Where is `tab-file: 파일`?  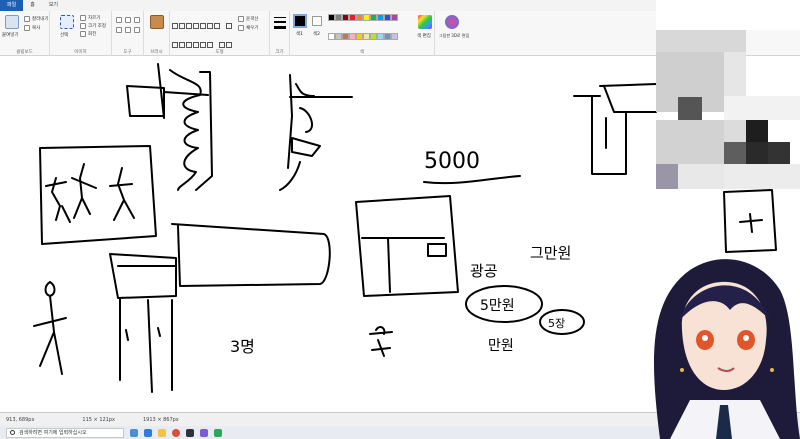 tab-file: 파일 is located at coordinates (12, 5).